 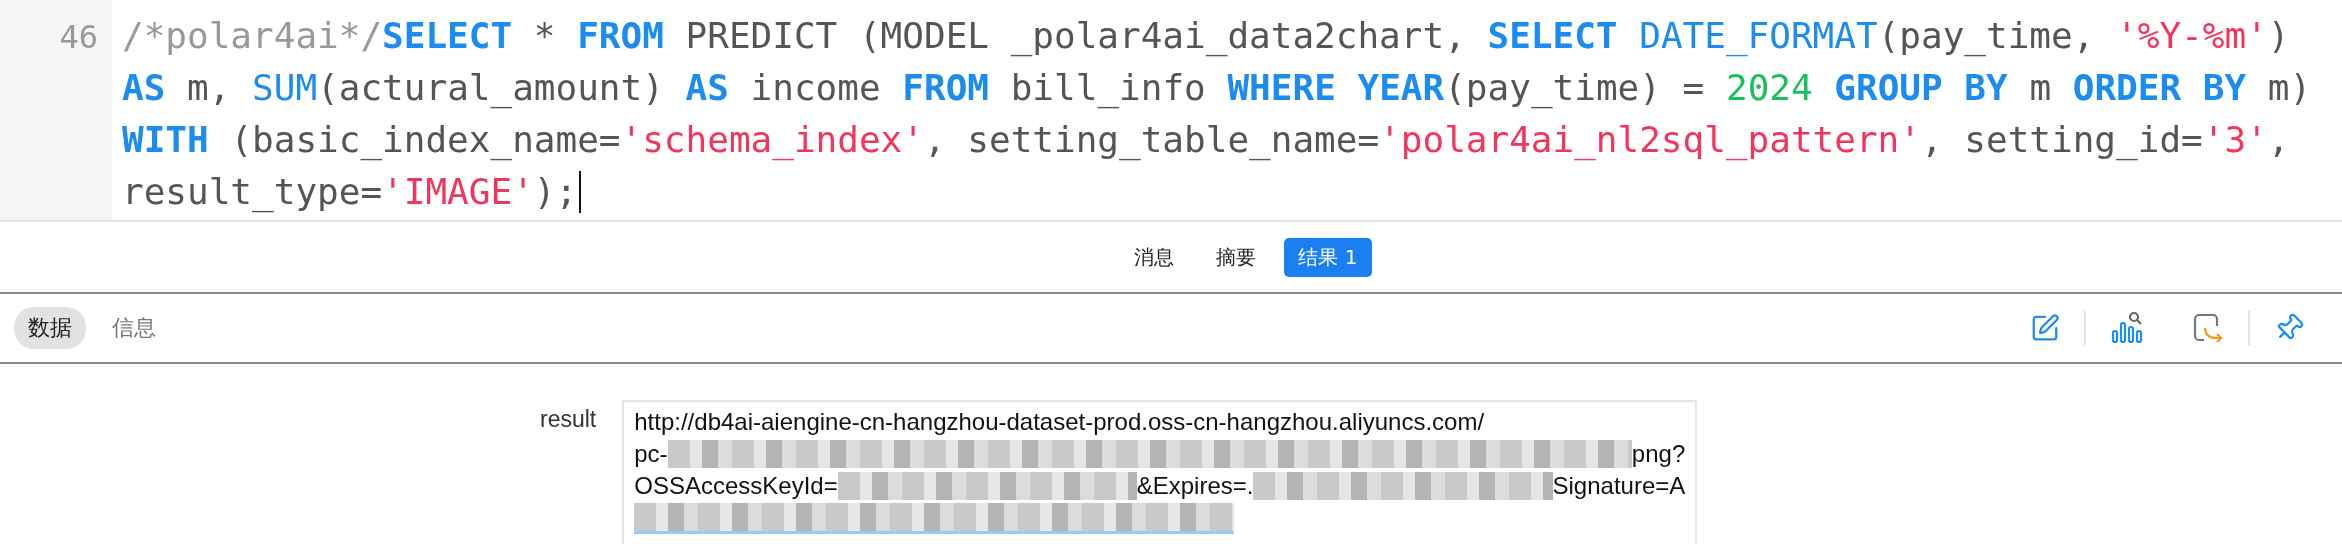 I want to click on url-text: OSSAccessKeyId=, so click(x=736, y=486).